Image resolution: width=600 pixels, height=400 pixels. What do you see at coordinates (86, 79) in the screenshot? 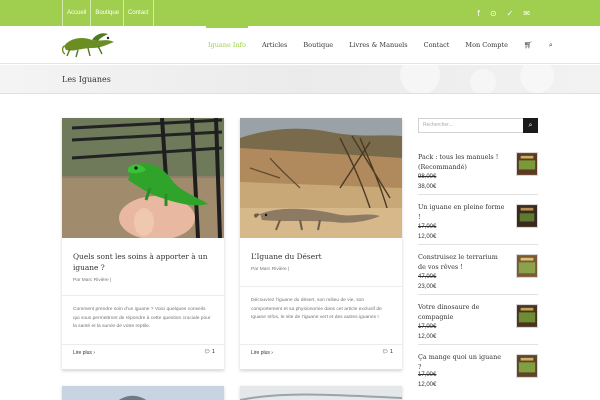
I see `page-title: Les Iguanes` at bounding box center [86, 79].